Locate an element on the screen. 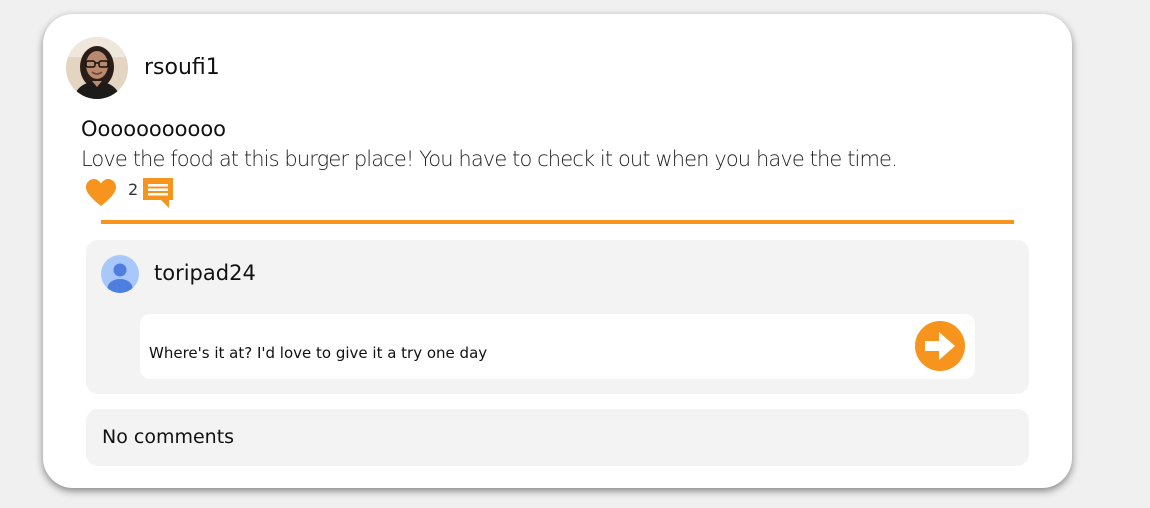 The height and width of the screenshot is (508, 1150). send-comment-button is located at coordinates (940, 346).